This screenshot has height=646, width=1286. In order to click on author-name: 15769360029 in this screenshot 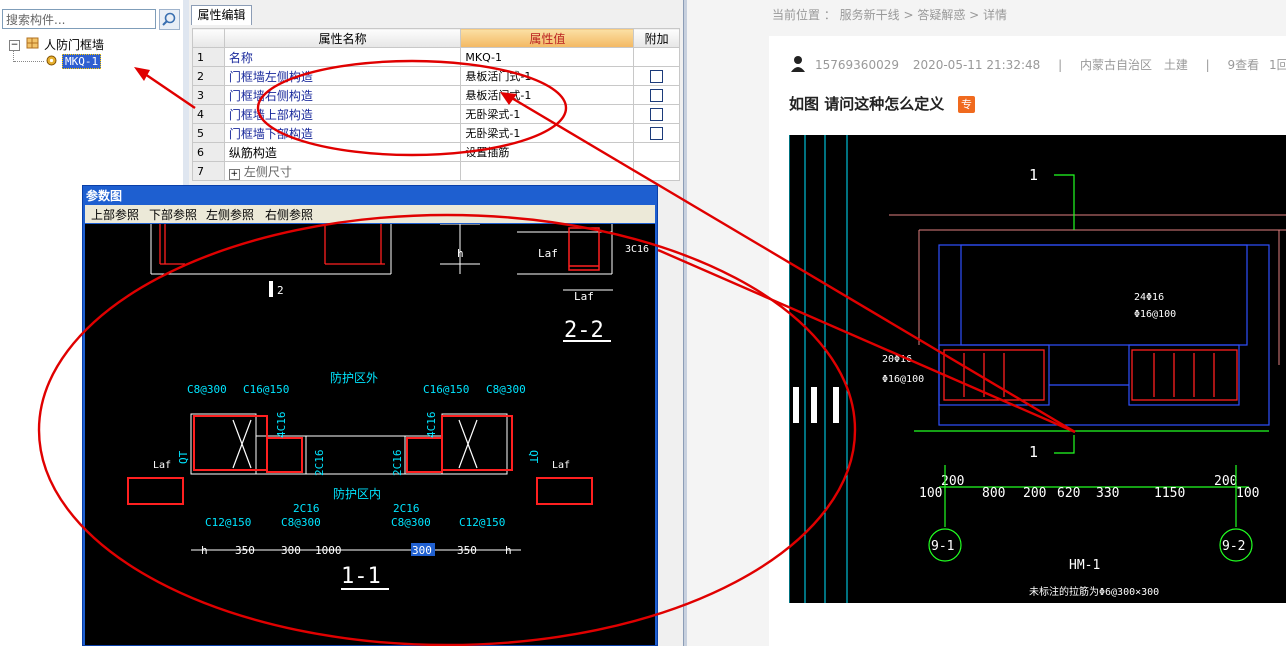, I will do `click(857, 65)`.